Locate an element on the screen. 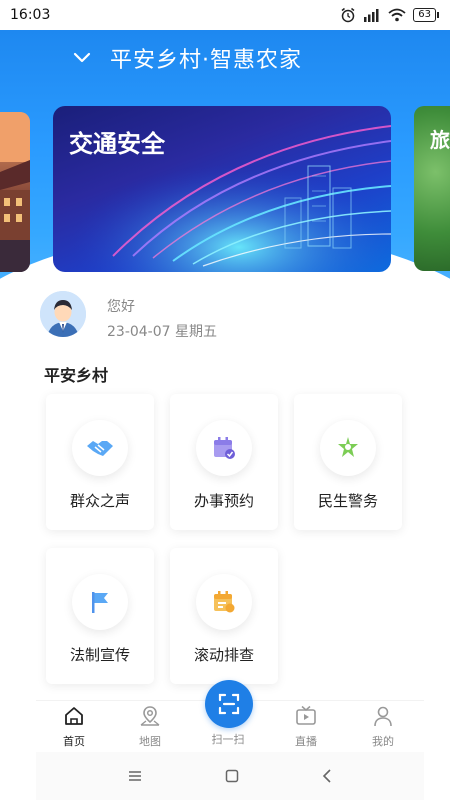 Image resolution: width=450 pixels, height=800 pixels. tile-rolling-check: 滚动排查 is located at coordinates (224, 616).